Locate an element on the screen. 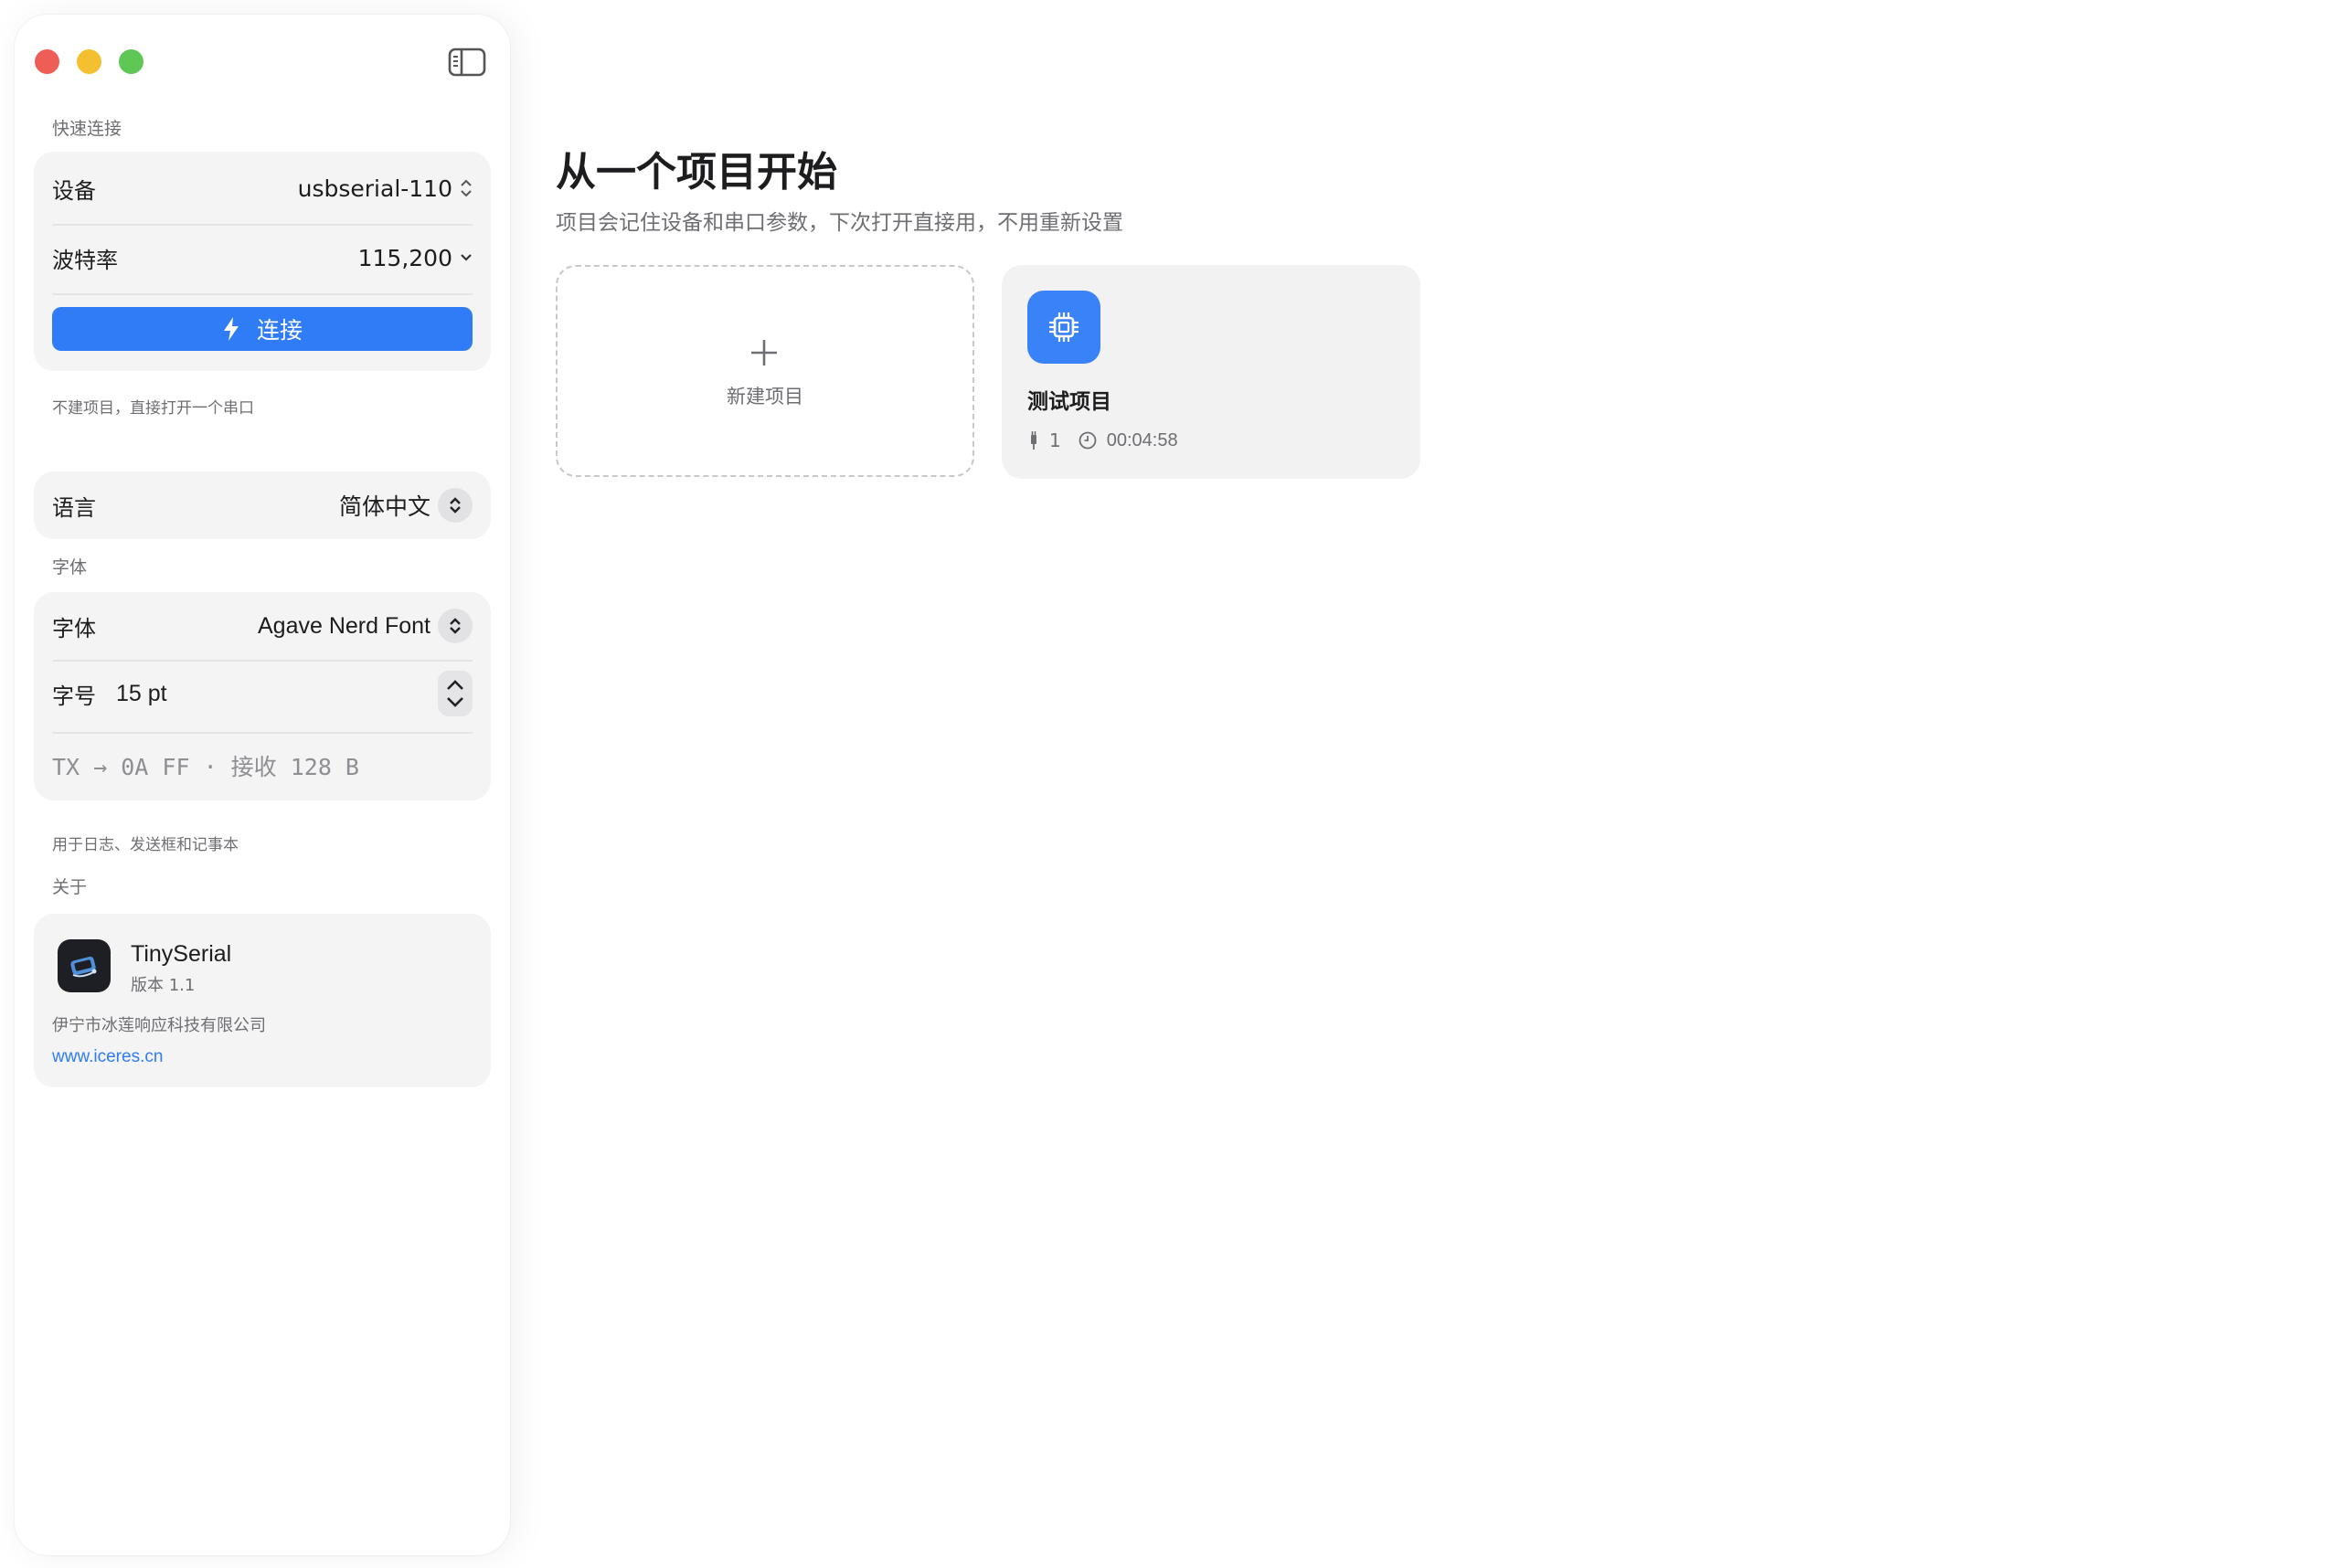  font-label: 字体 is located at coordinates (74, 628).